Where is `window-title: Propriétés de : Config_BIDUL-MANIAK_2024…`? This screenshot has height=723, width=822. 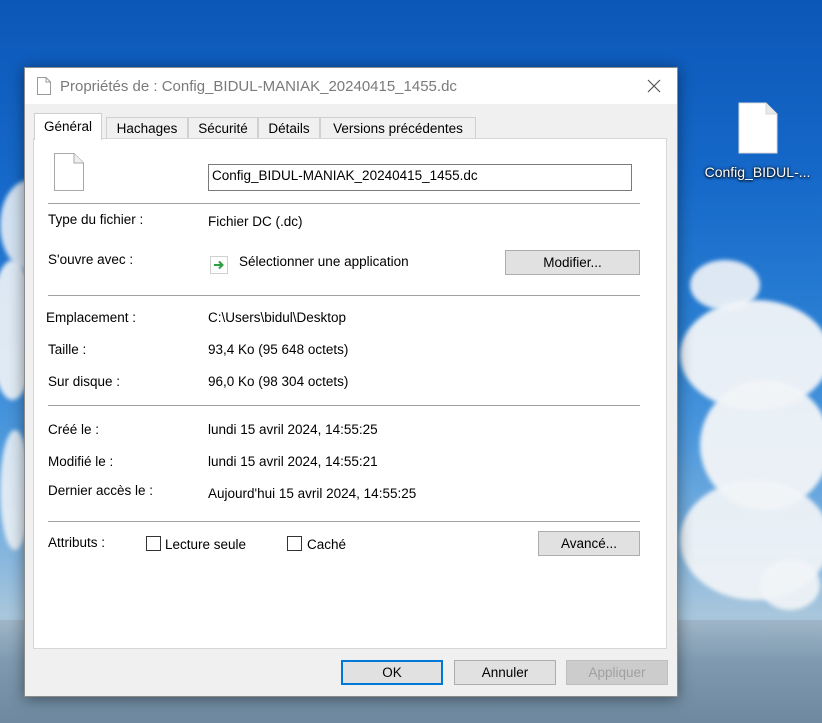 window-title: Propriétés de : Config_BIDUL-MANIAK_2024… is located at coordinates (258, 86).